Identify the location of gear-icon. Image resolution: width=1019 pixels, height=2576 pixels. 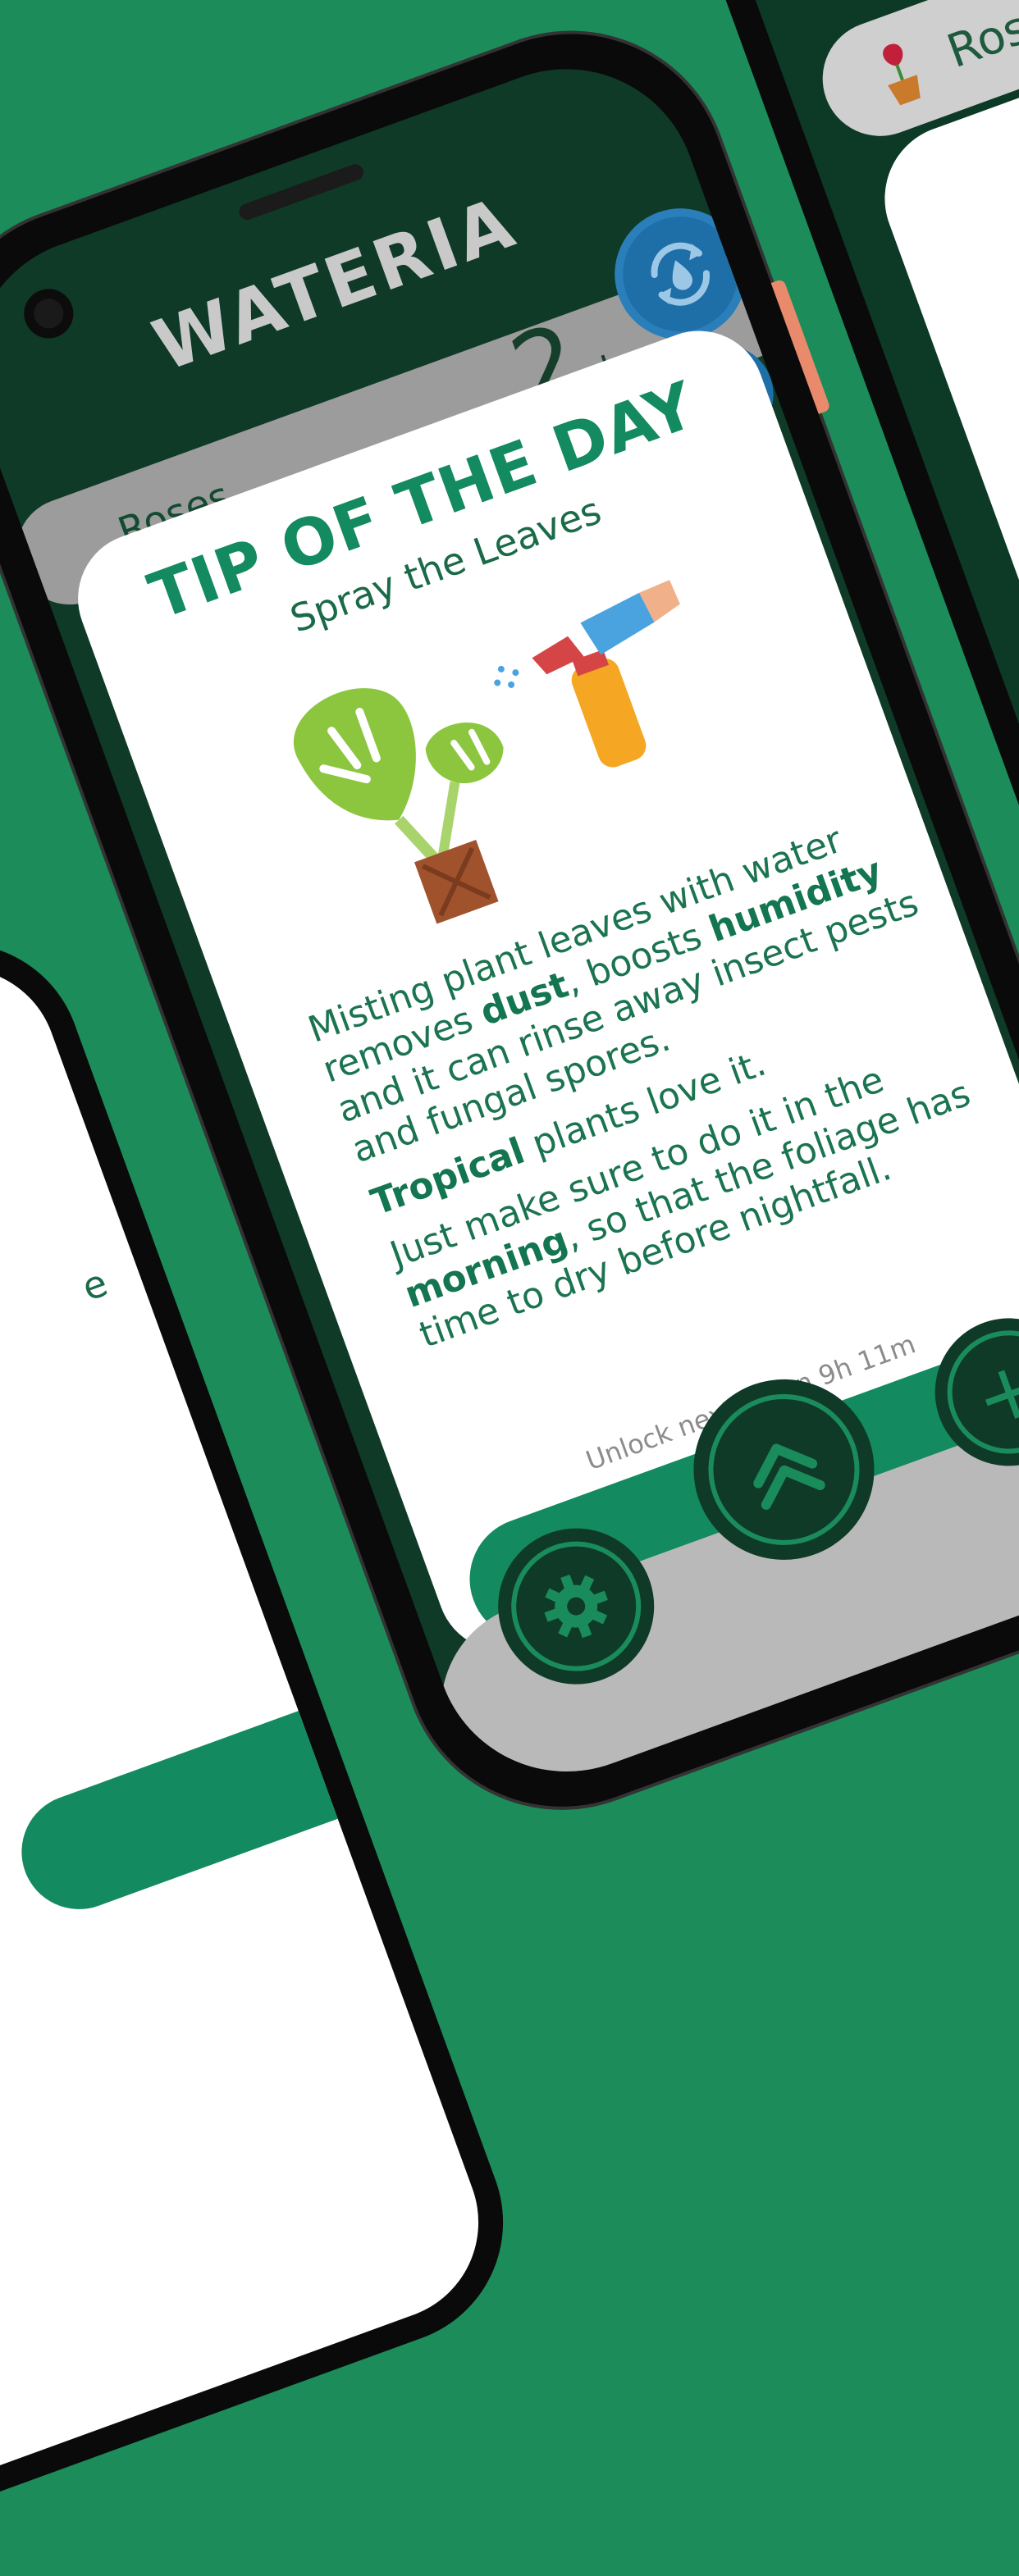
(576, 1606).